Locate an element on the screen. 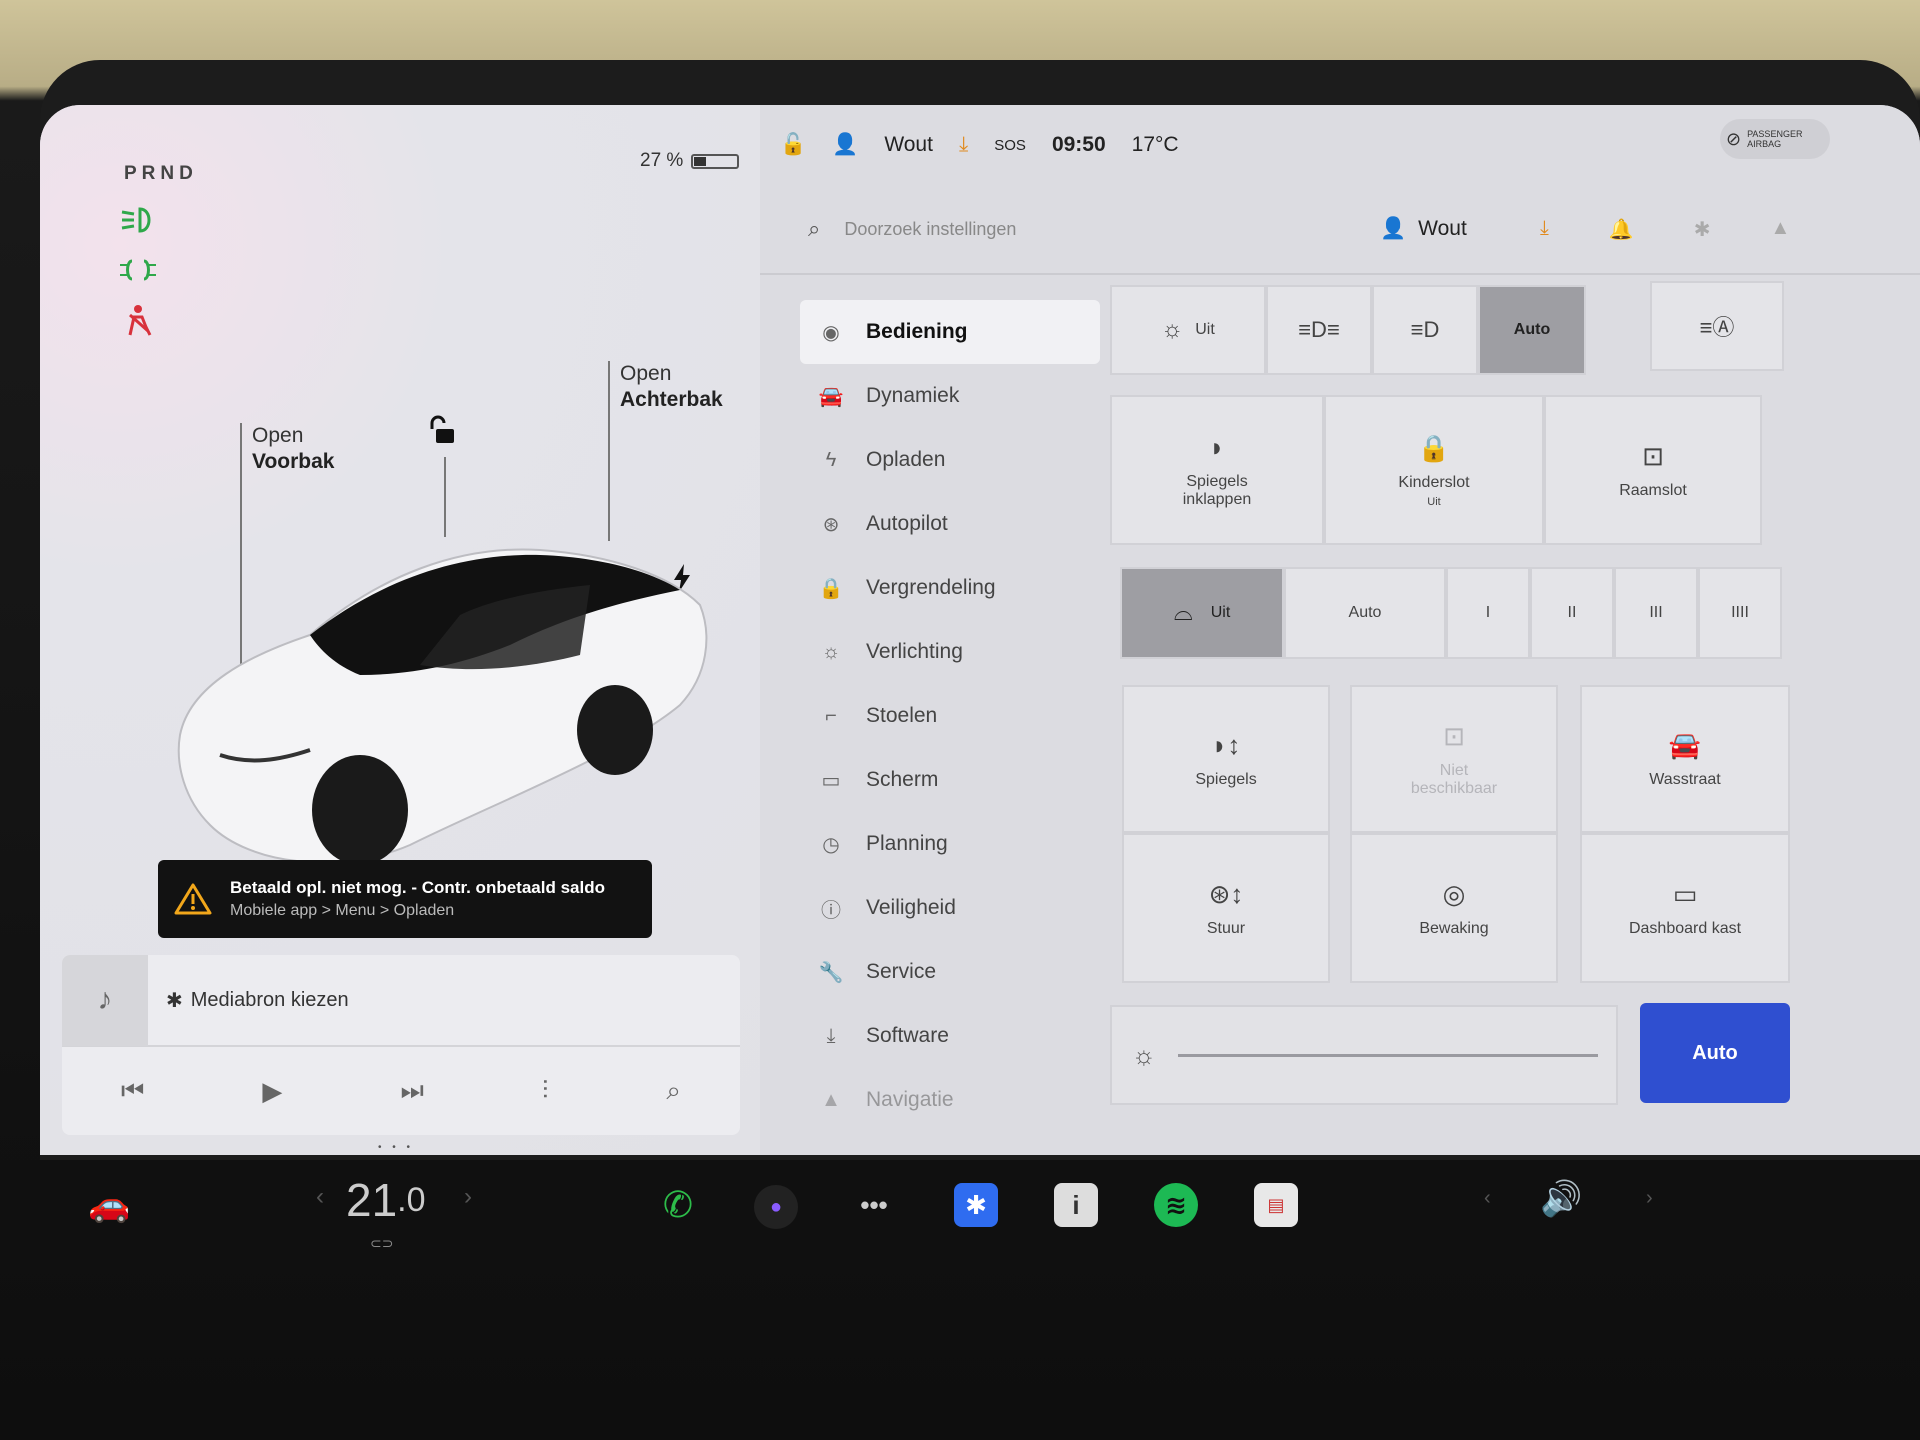 The width and height of the screenshot is (1920, 1440). brightness-slider: ☼ is located at coordinates (1364, 1055).